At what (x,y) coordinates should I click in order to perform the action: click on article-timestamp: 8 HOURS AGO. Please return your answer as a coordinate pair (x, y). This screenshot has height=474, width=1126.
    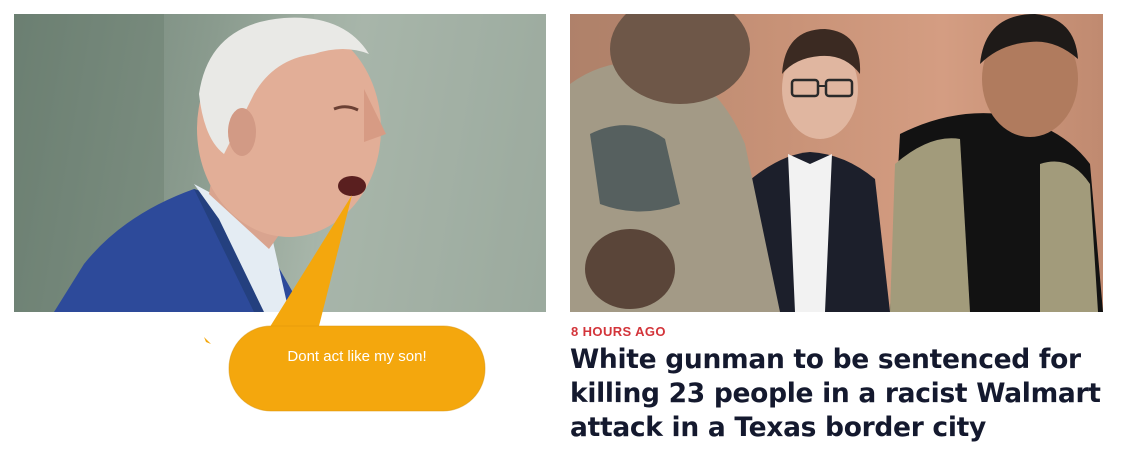
    Looking at the image, I should click on (618, 331).